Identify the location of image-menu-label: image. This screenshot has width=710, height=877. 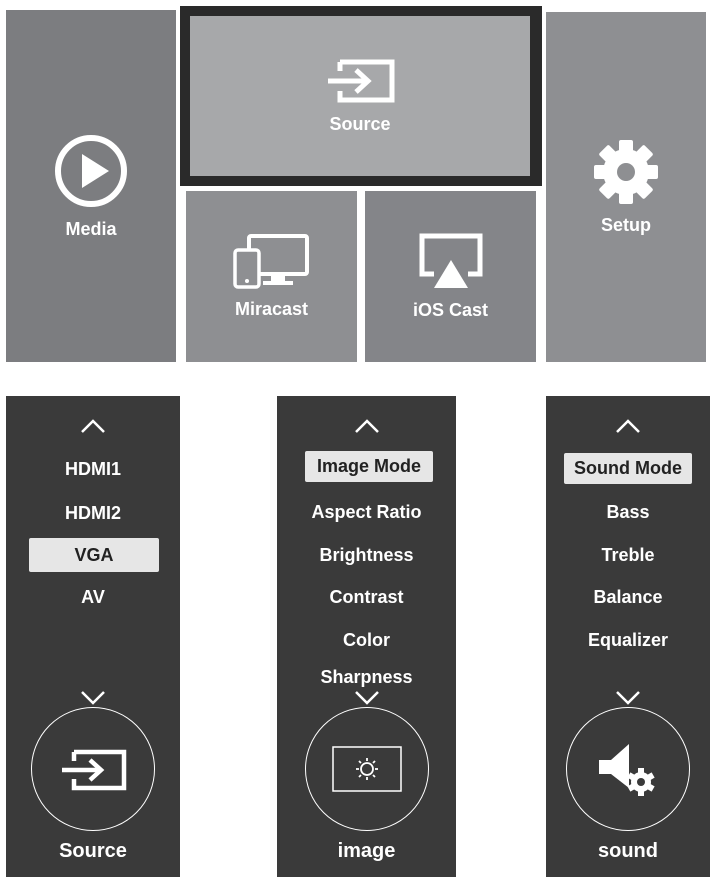
(366, 851).